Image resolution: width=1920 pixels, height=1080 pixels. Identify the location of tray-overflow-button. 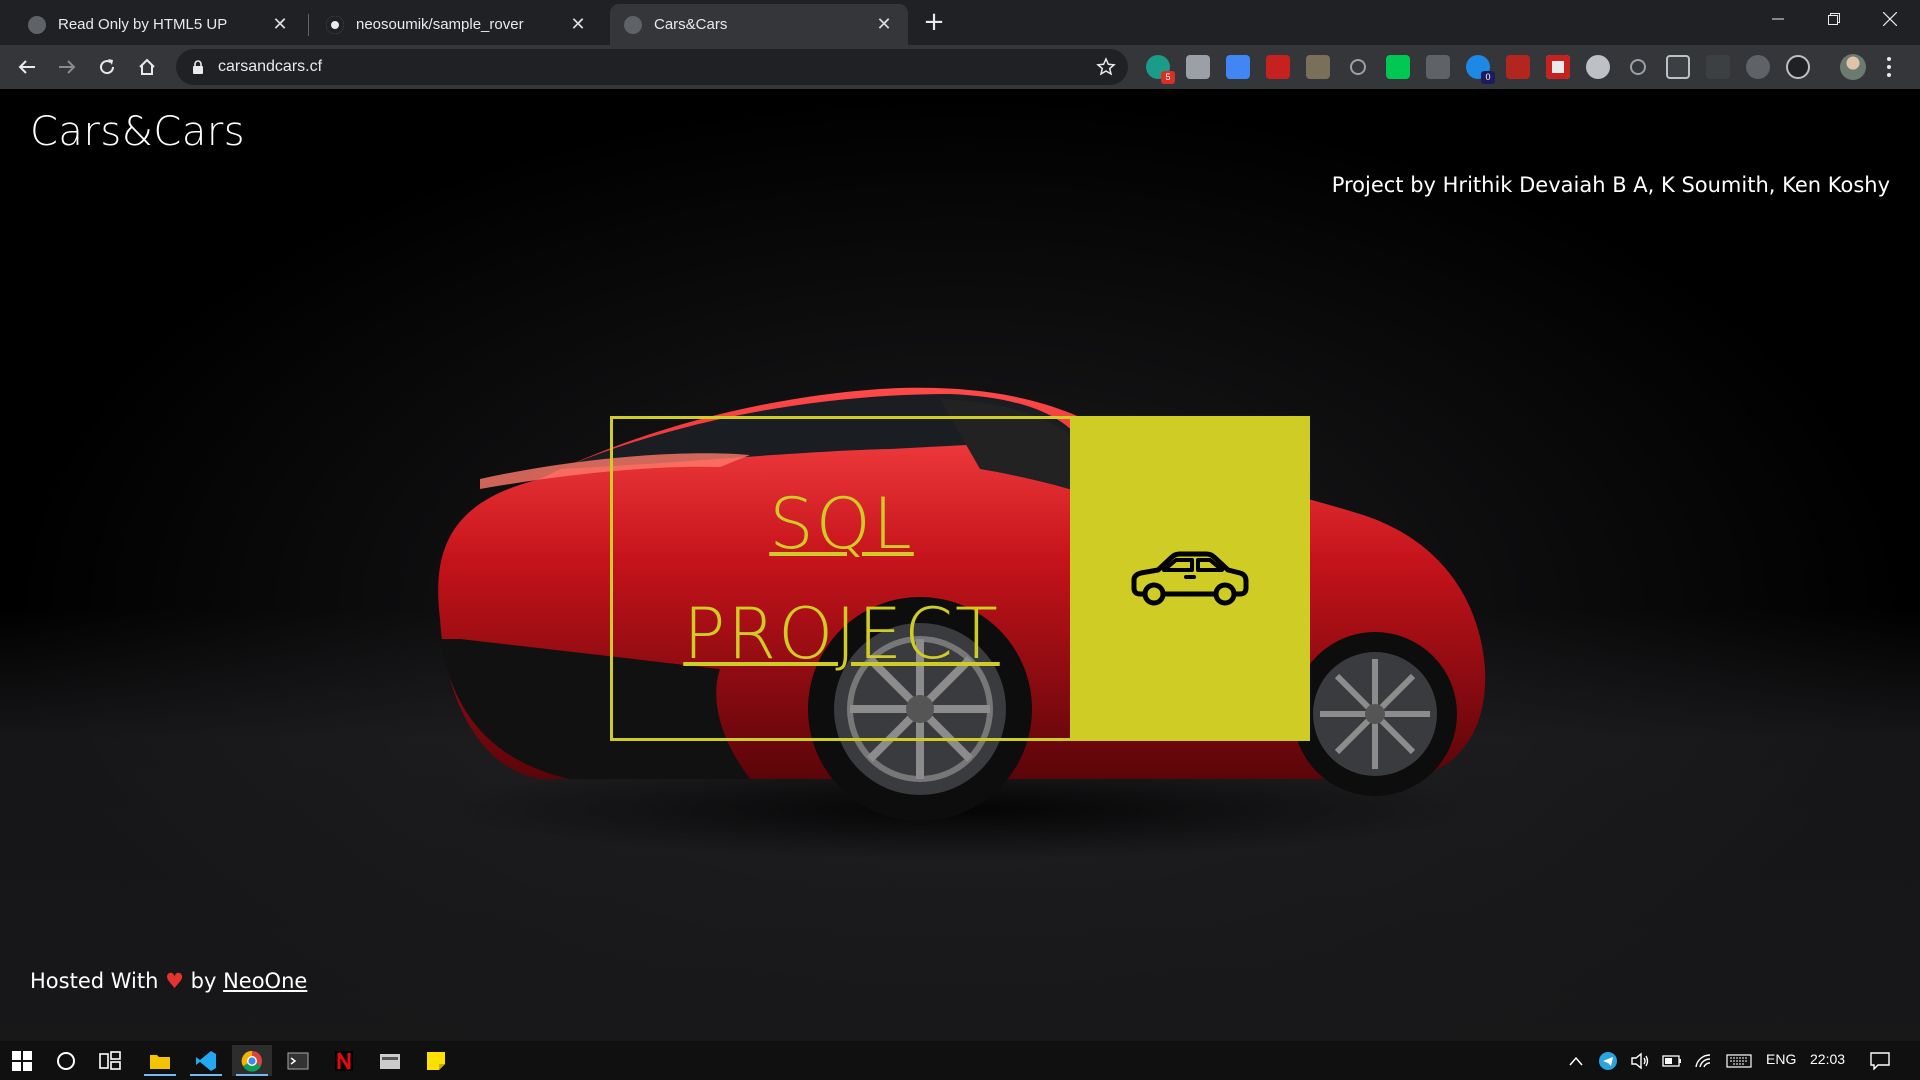
(1576, 1060).